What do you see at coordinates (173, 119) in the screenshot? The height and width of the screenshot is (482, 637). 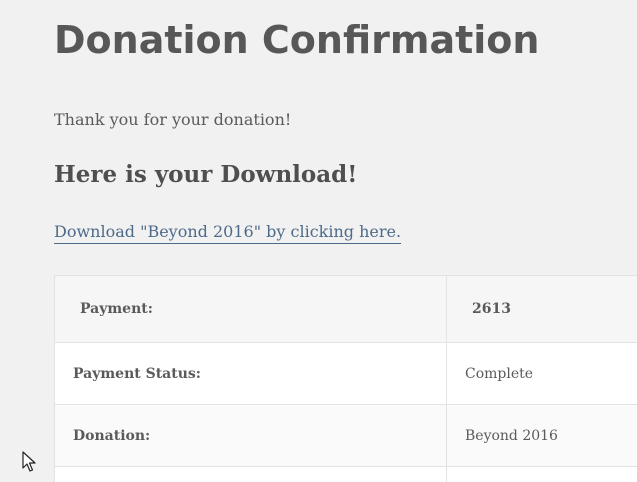 I see `thank-you-message: Thank you for your donation!` at bounding box center [173, 119].